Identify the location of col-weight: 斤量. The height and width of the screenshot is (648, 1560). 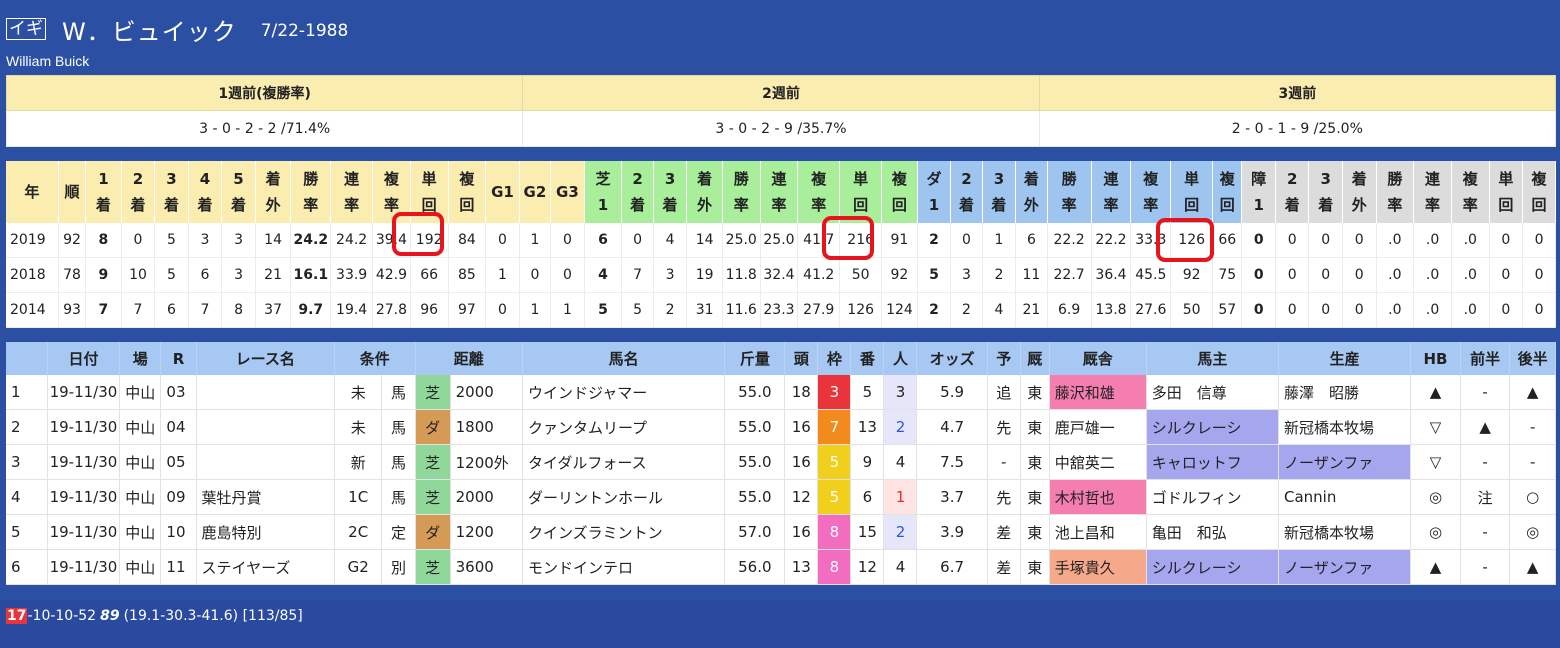
(755, 358).